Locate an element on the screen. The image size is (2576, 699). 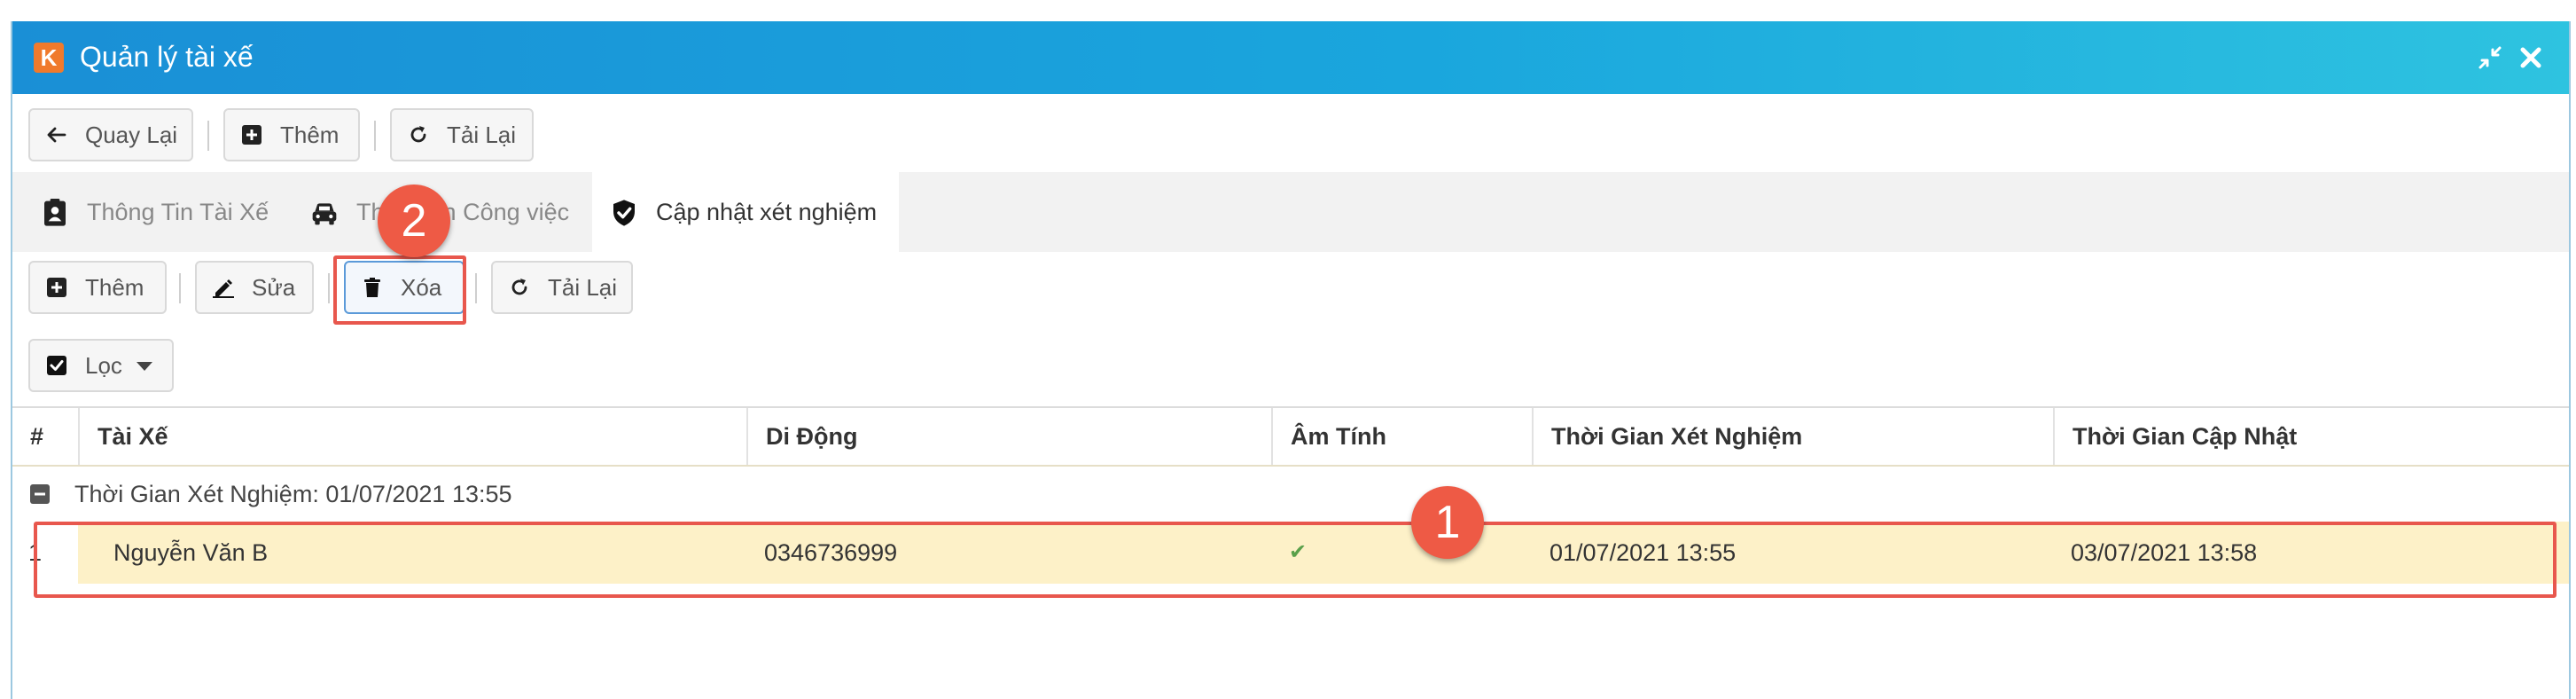
add-button-label: Thêm is located at coordinates (310, 135).